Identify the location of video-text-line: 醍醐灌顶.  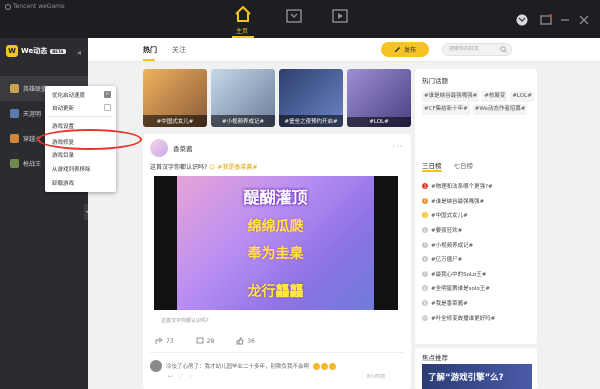
(275, 197).